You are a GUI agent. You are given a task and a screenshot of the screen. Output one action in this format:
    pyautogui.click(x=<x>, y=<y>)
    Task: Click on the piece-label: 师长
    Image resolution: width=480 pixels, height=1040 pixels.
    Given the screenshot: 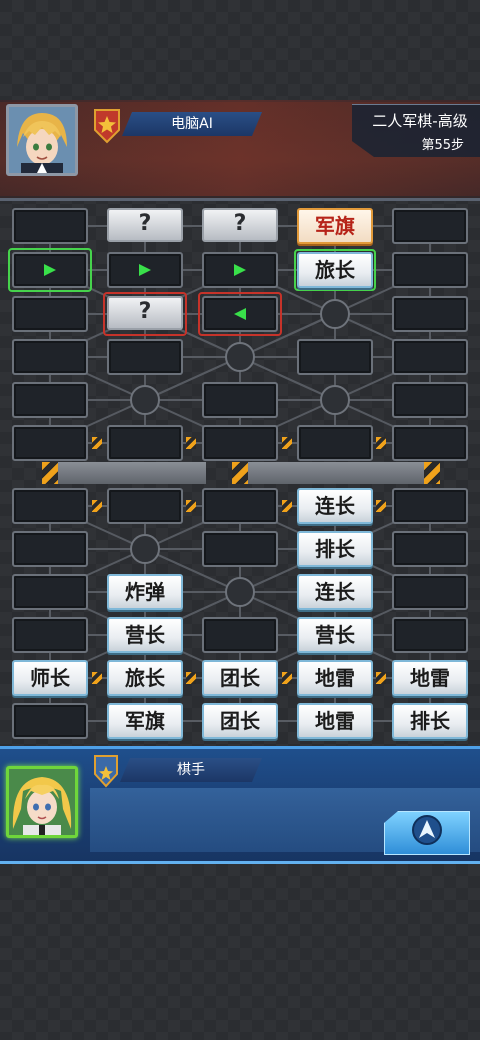 What is the action you would take?
    pyautogui.click(x=50, y=678)
    